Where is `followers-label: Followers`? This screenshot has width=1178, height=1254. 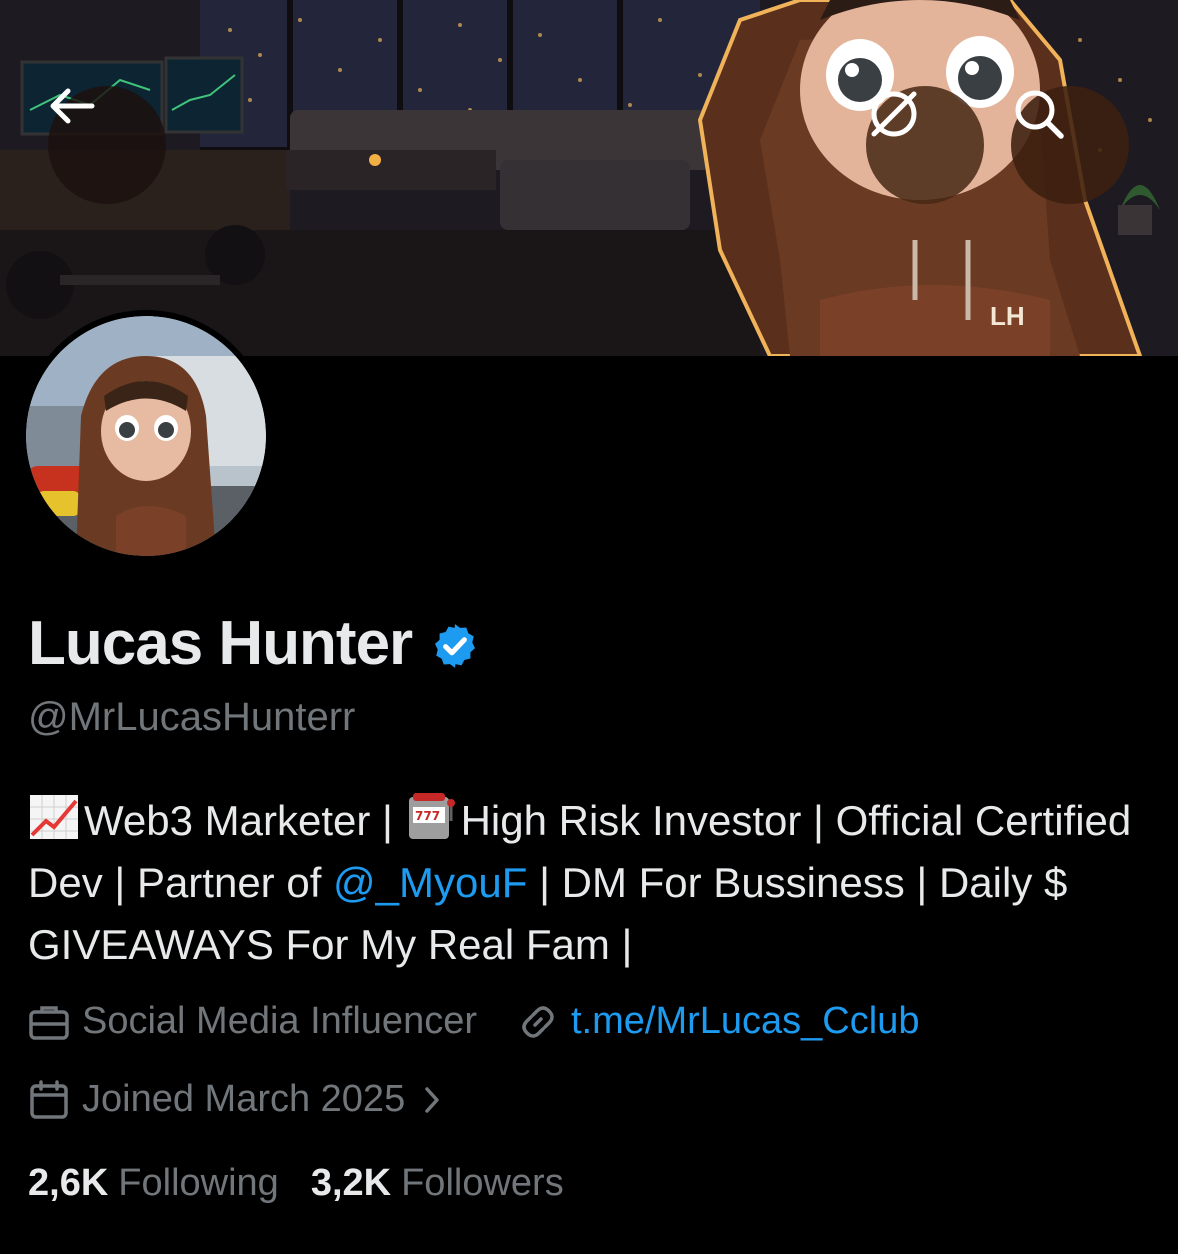
followers-label: Followers is located at coordinates (482, 1183).